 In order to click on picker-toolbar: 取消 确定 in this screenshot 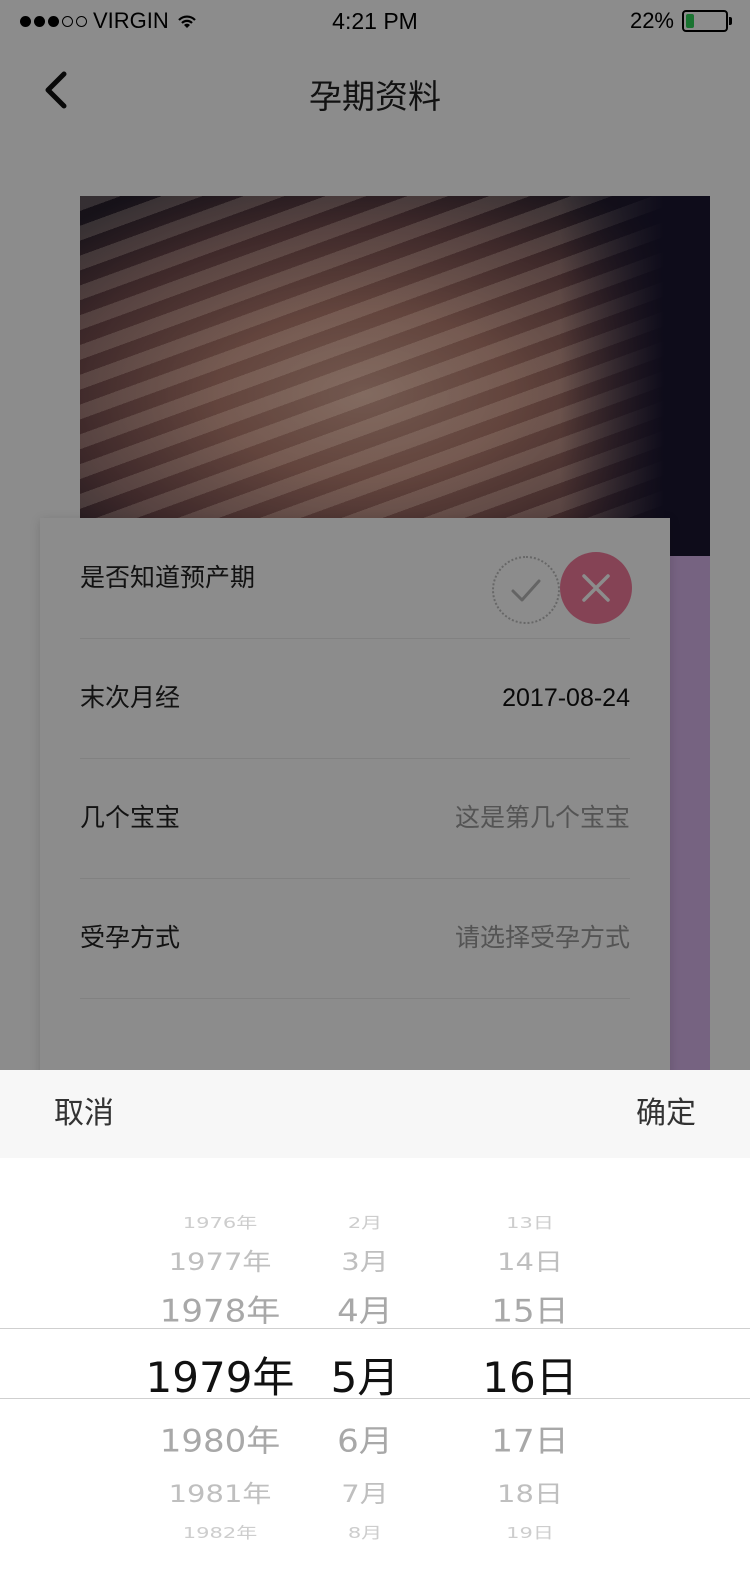, I will do `click(375, 1114)`.